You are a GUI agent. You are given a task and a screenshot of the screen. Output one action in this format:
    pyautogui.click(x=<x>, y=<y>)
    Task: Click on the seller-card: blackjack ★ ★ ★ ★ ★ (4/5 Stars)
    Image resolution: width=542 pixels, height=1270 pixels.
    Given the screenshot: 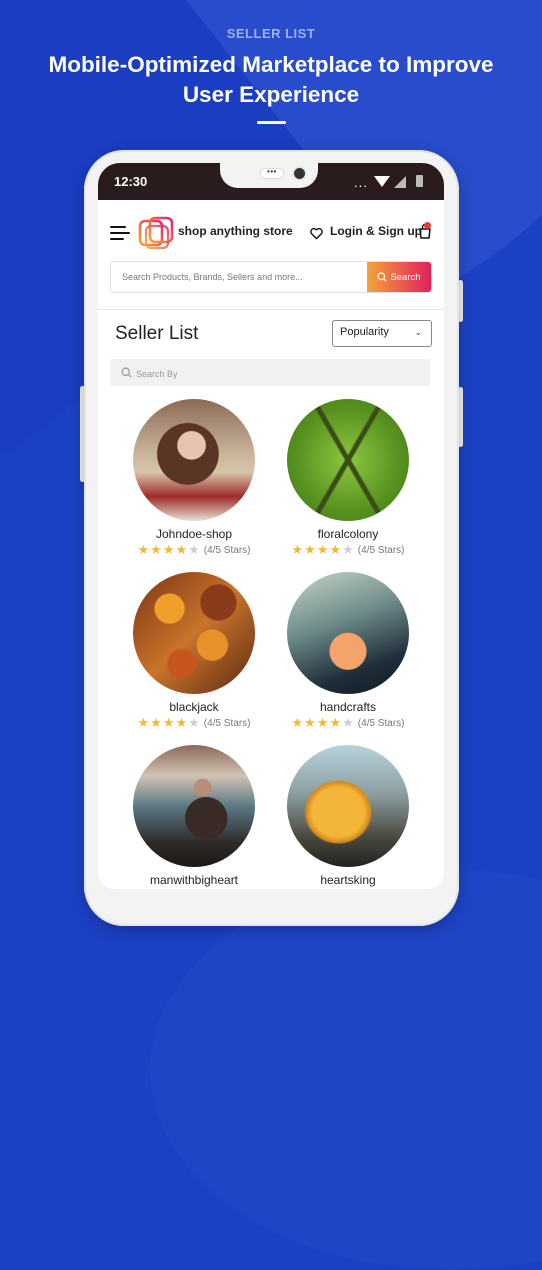 What is the action you would take?
    pyautogui.click(x=194, y=650)
    